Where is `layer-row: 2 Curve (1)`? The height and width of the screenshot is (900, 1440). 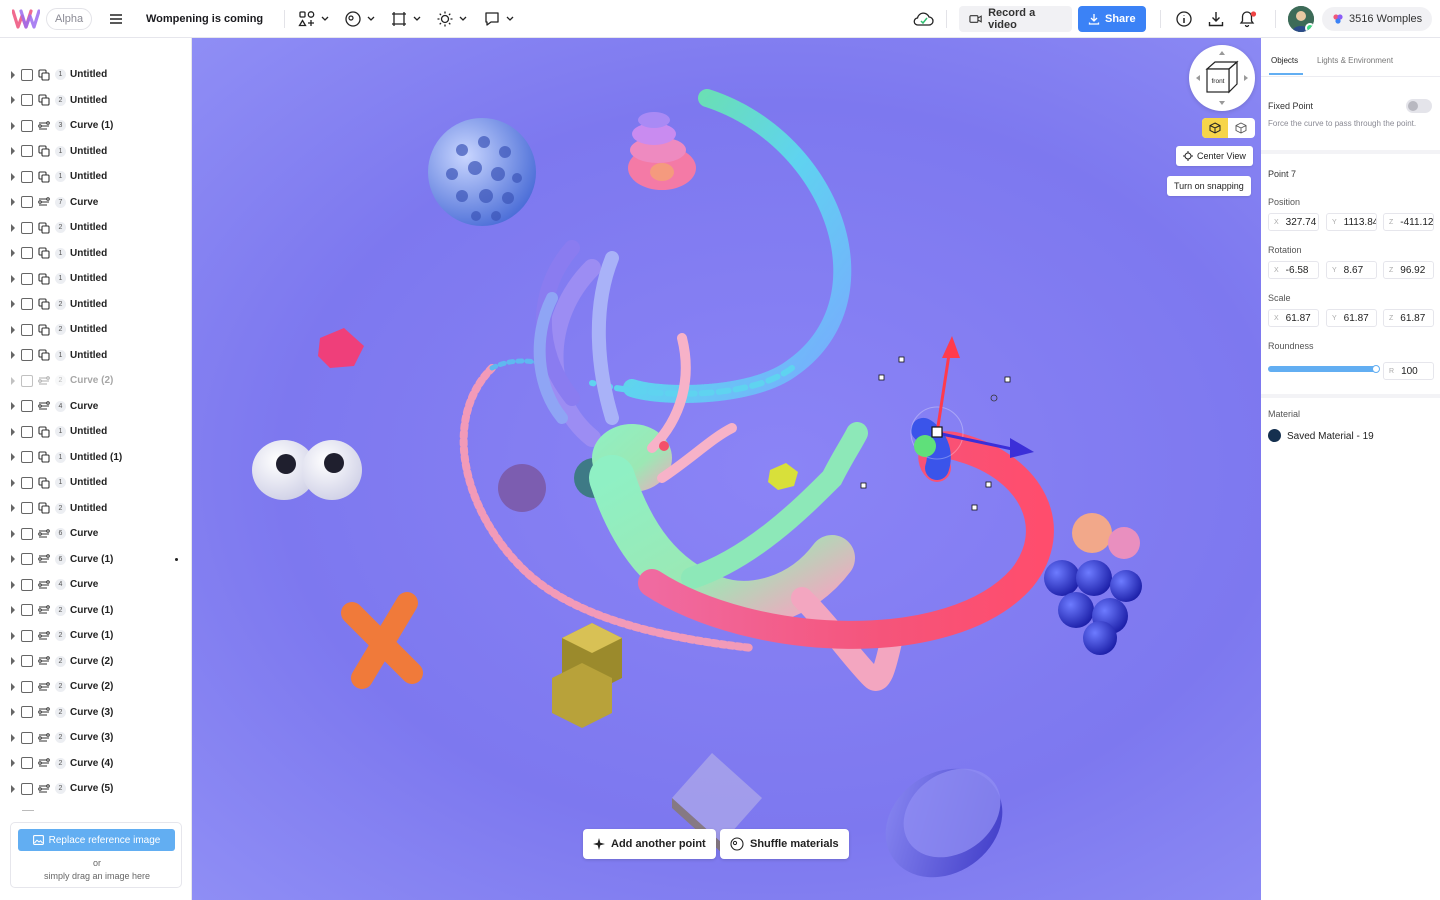
layer-row: 2 Curve (1) is located at coordinates (95, 635).